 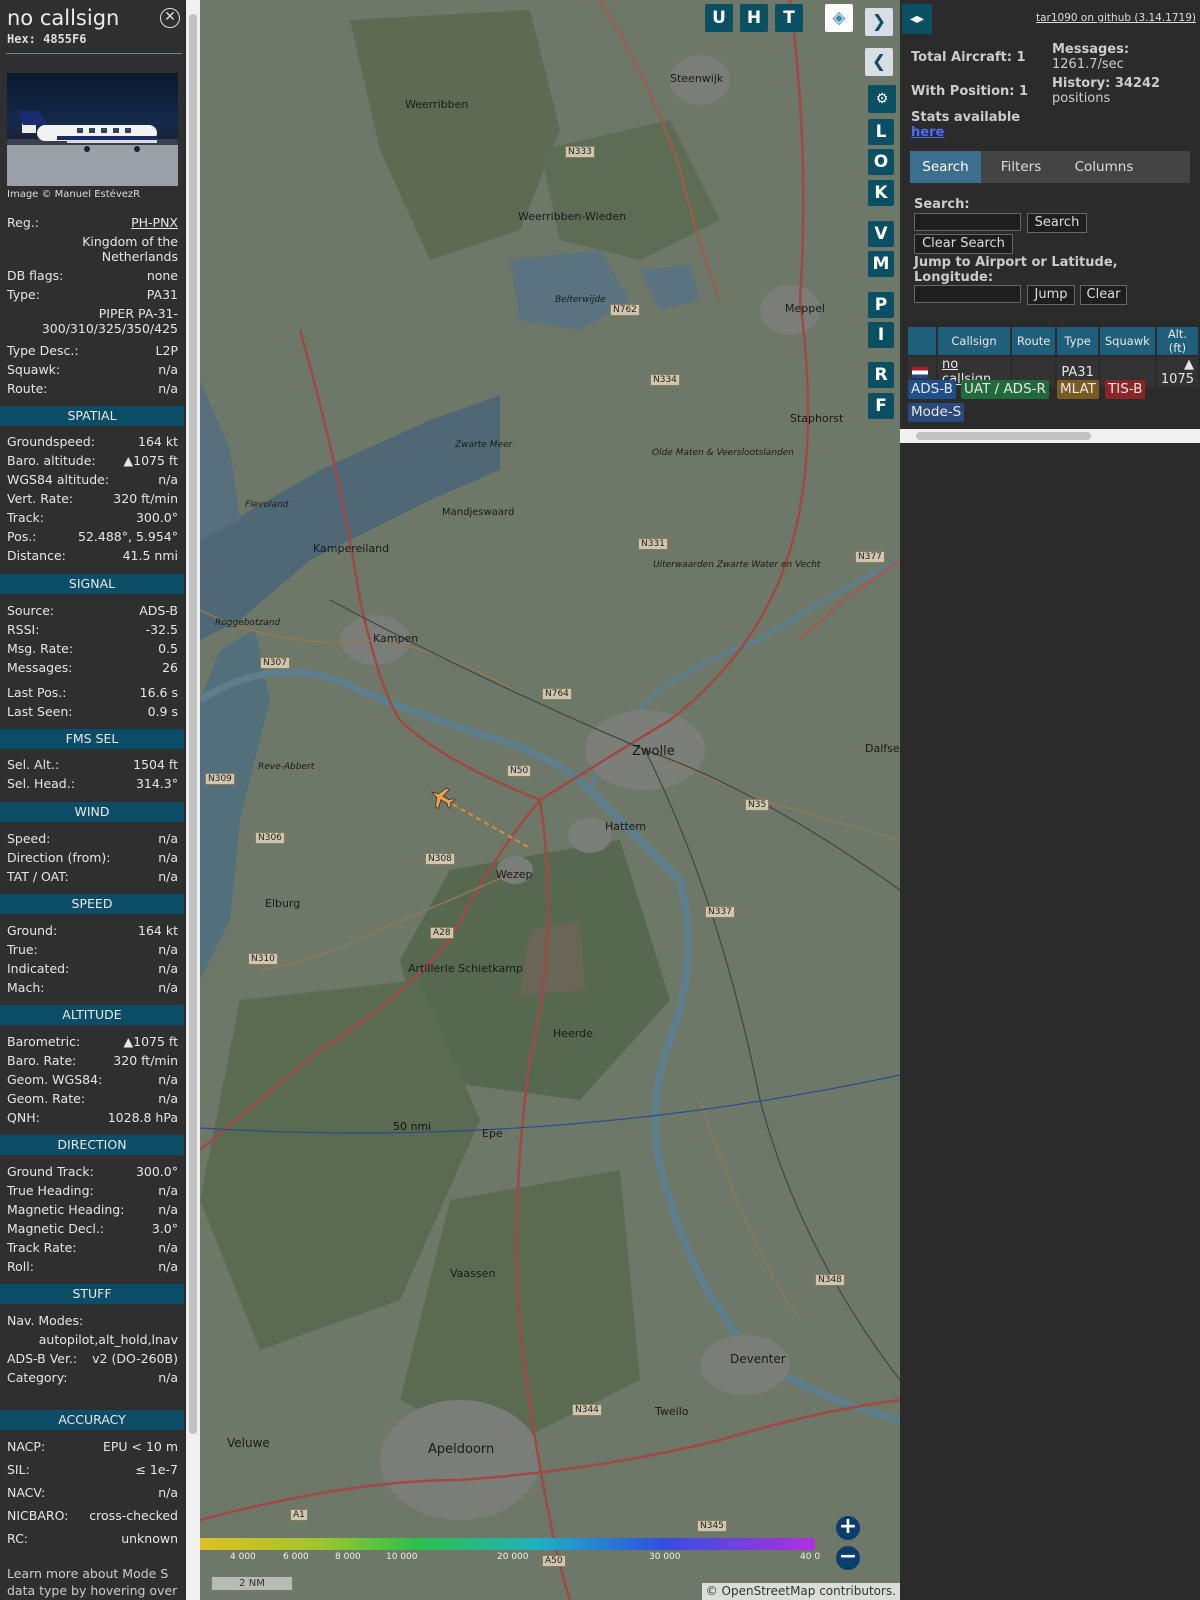 What do you see at coordinates (465, 968) in the screenshot?
I see `map-place-label: Artillerie Schietkamp` at bounding box center [465, 968].